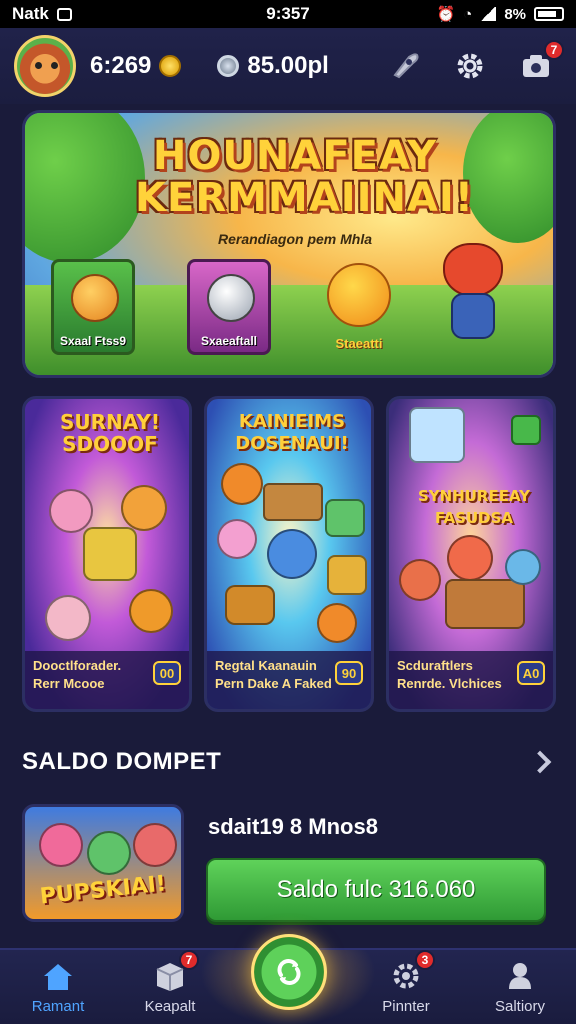 This screenshot has width=576, height=1024. Describe the element at coordinates (488, 14) in the screenshot. I see `signal-icon` at that location.